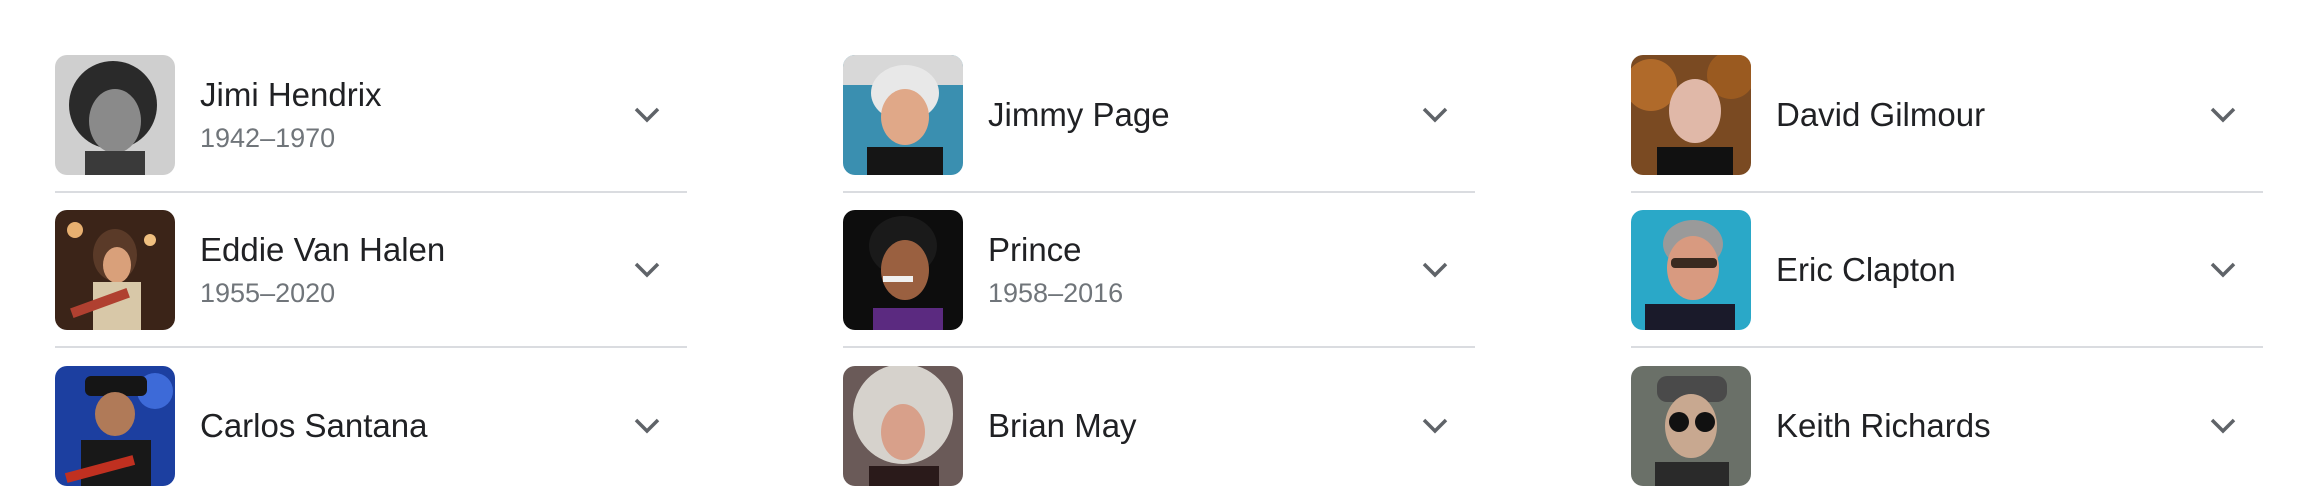  I want to click on person-row-carlos-santana: Carlos Santana, so click(371, 425).